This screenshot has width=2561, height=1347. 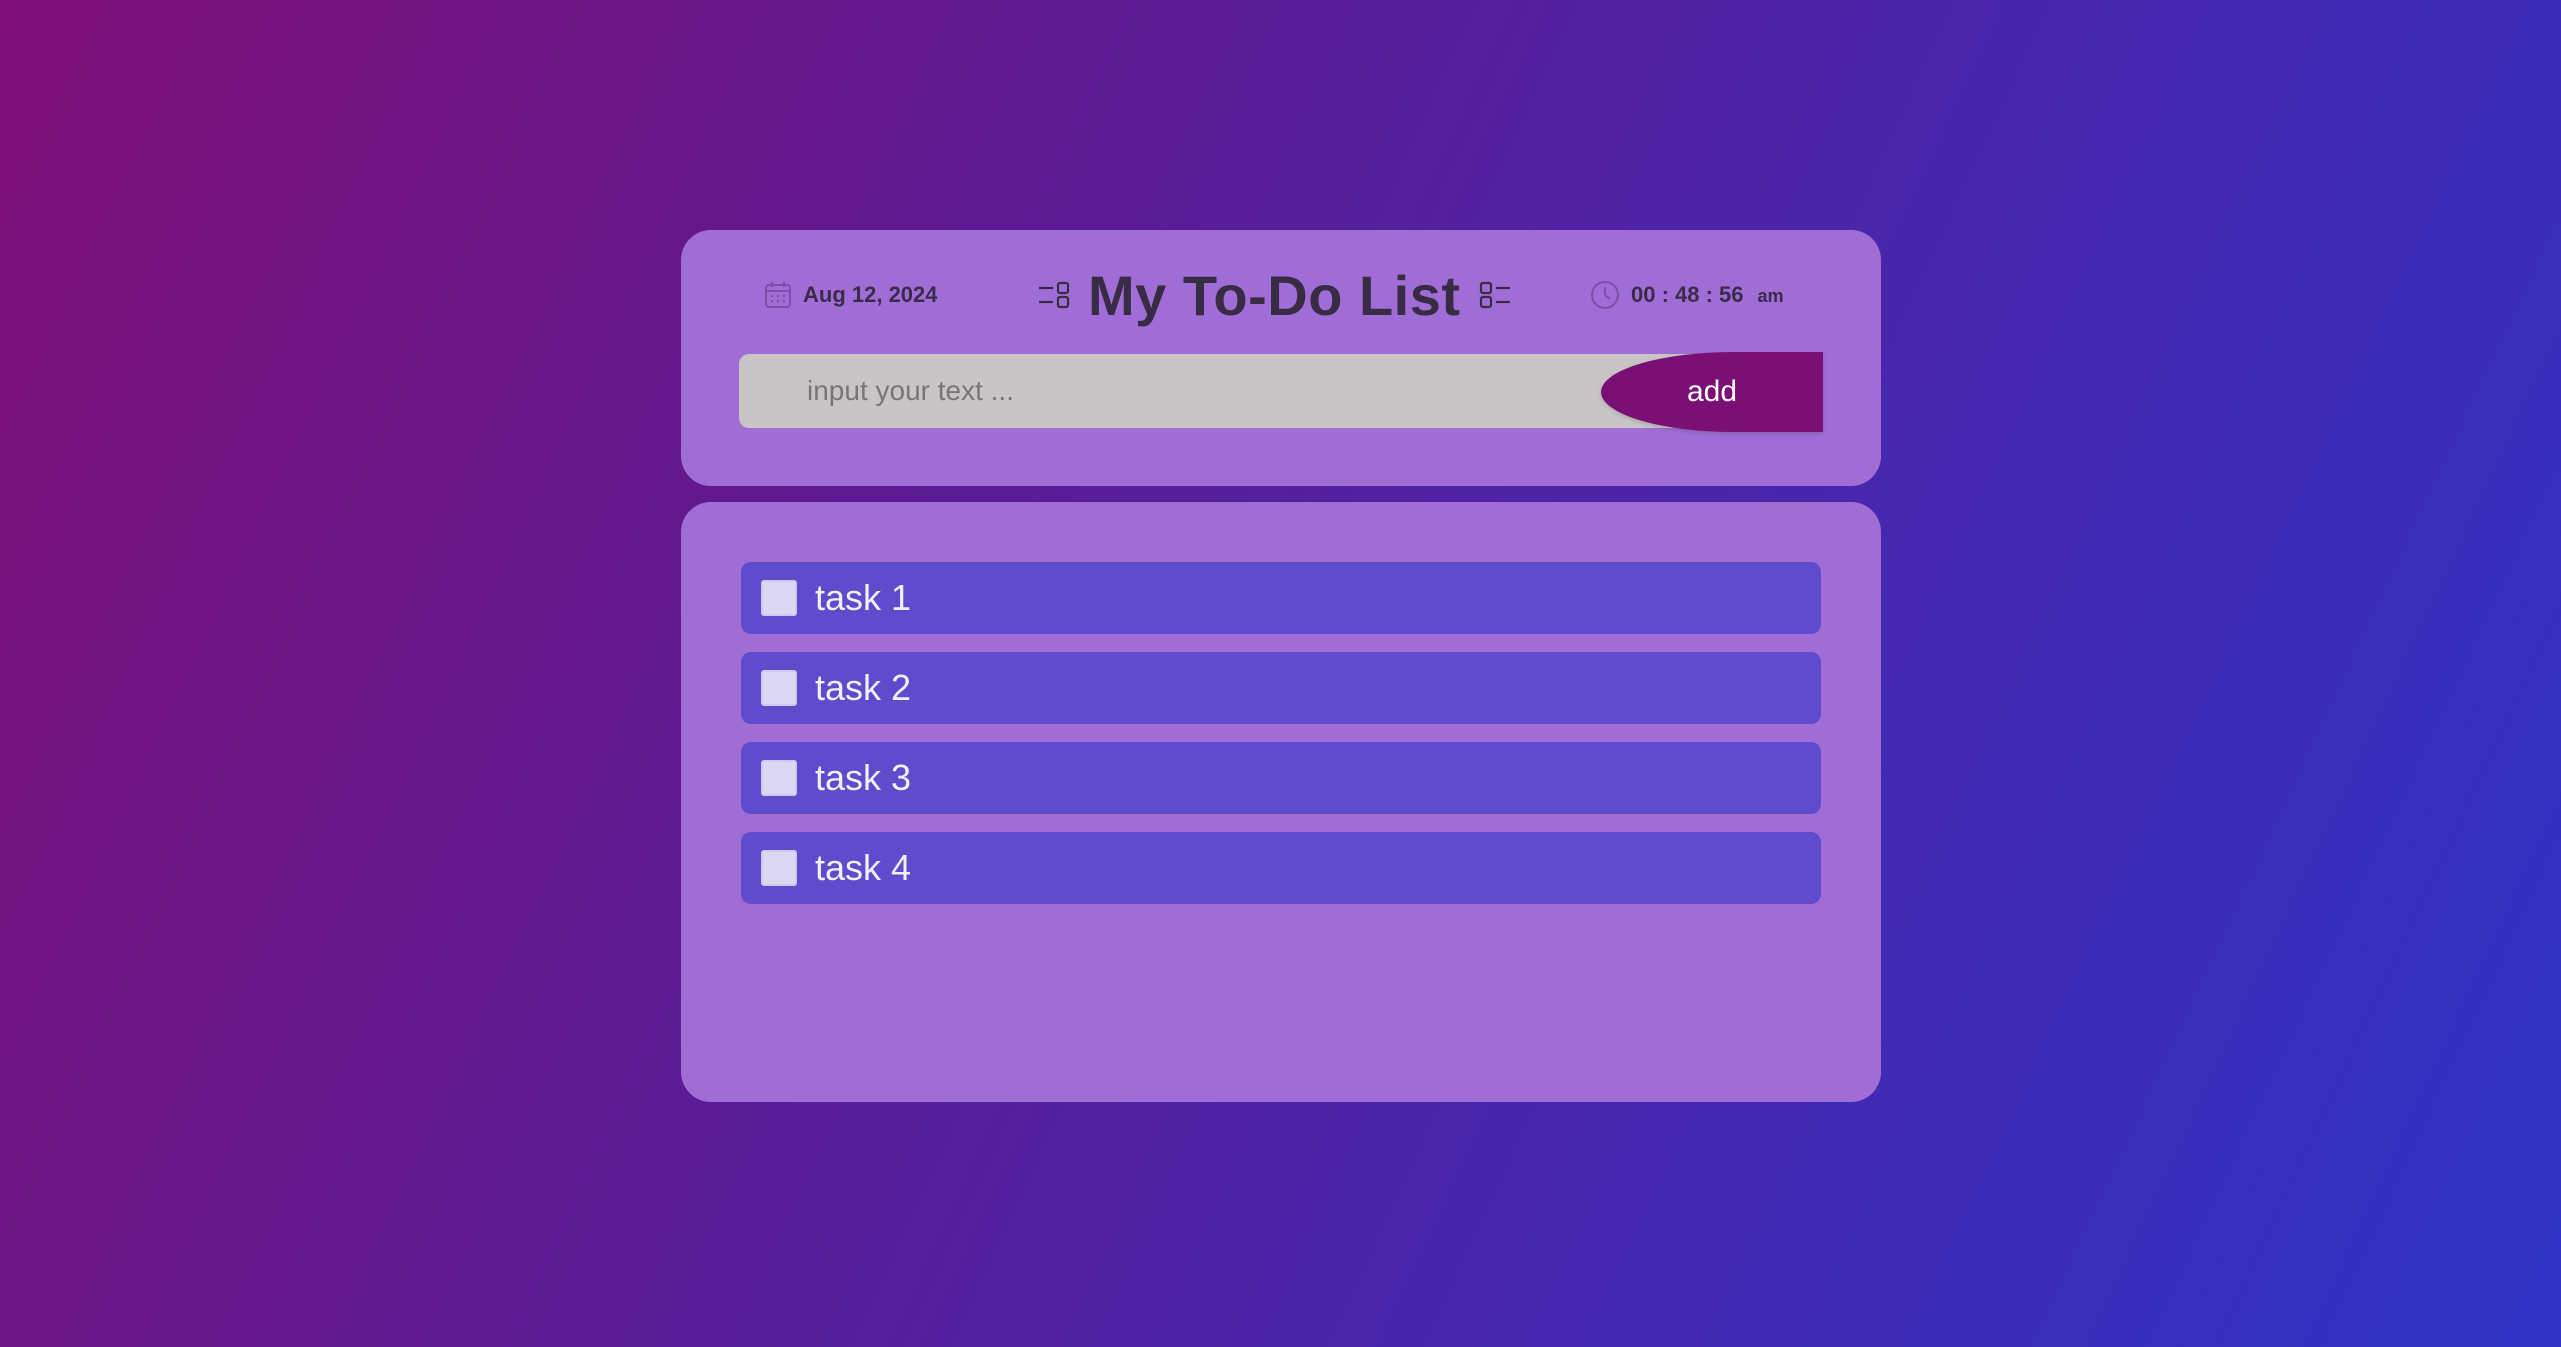 I want to click on task-item: task 3, so click(x=1281, y=778).